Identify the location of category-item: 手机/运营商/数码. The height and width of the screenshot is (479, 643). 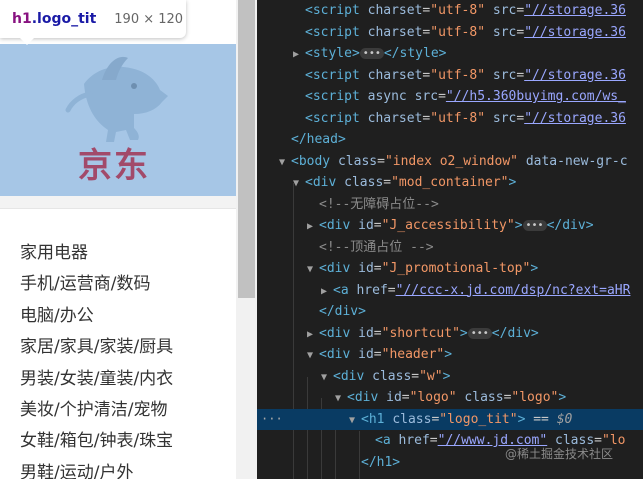
(96, 284).